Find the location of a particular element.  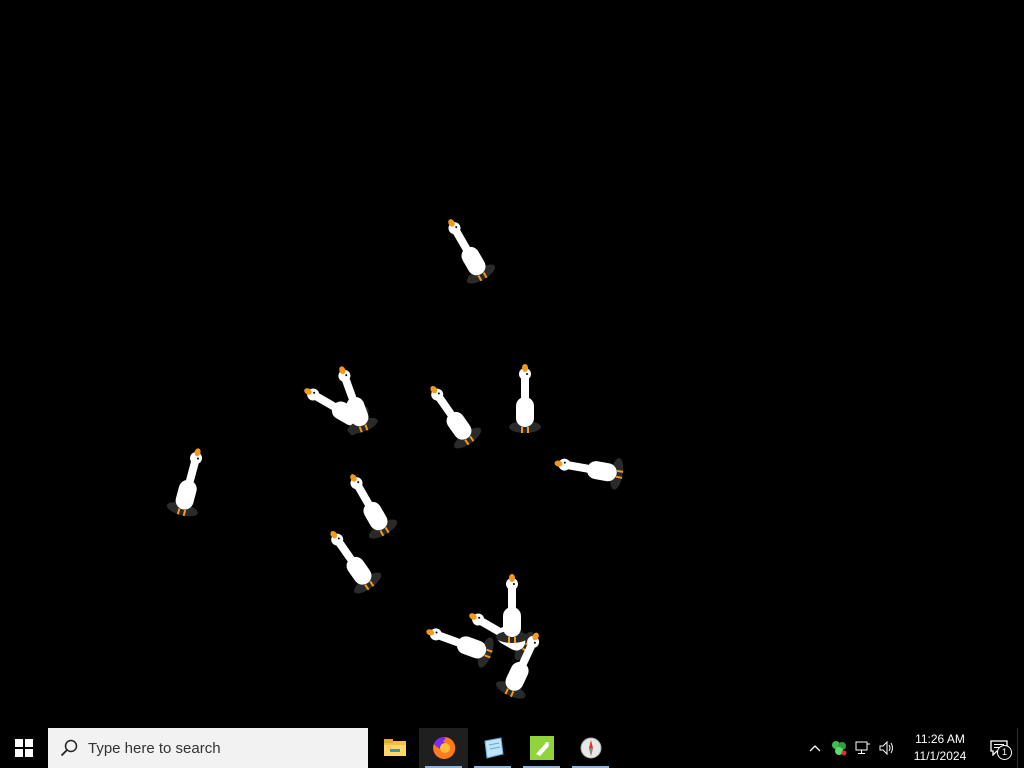

taskbar-file-explorer is located at coordinates (394, 748).